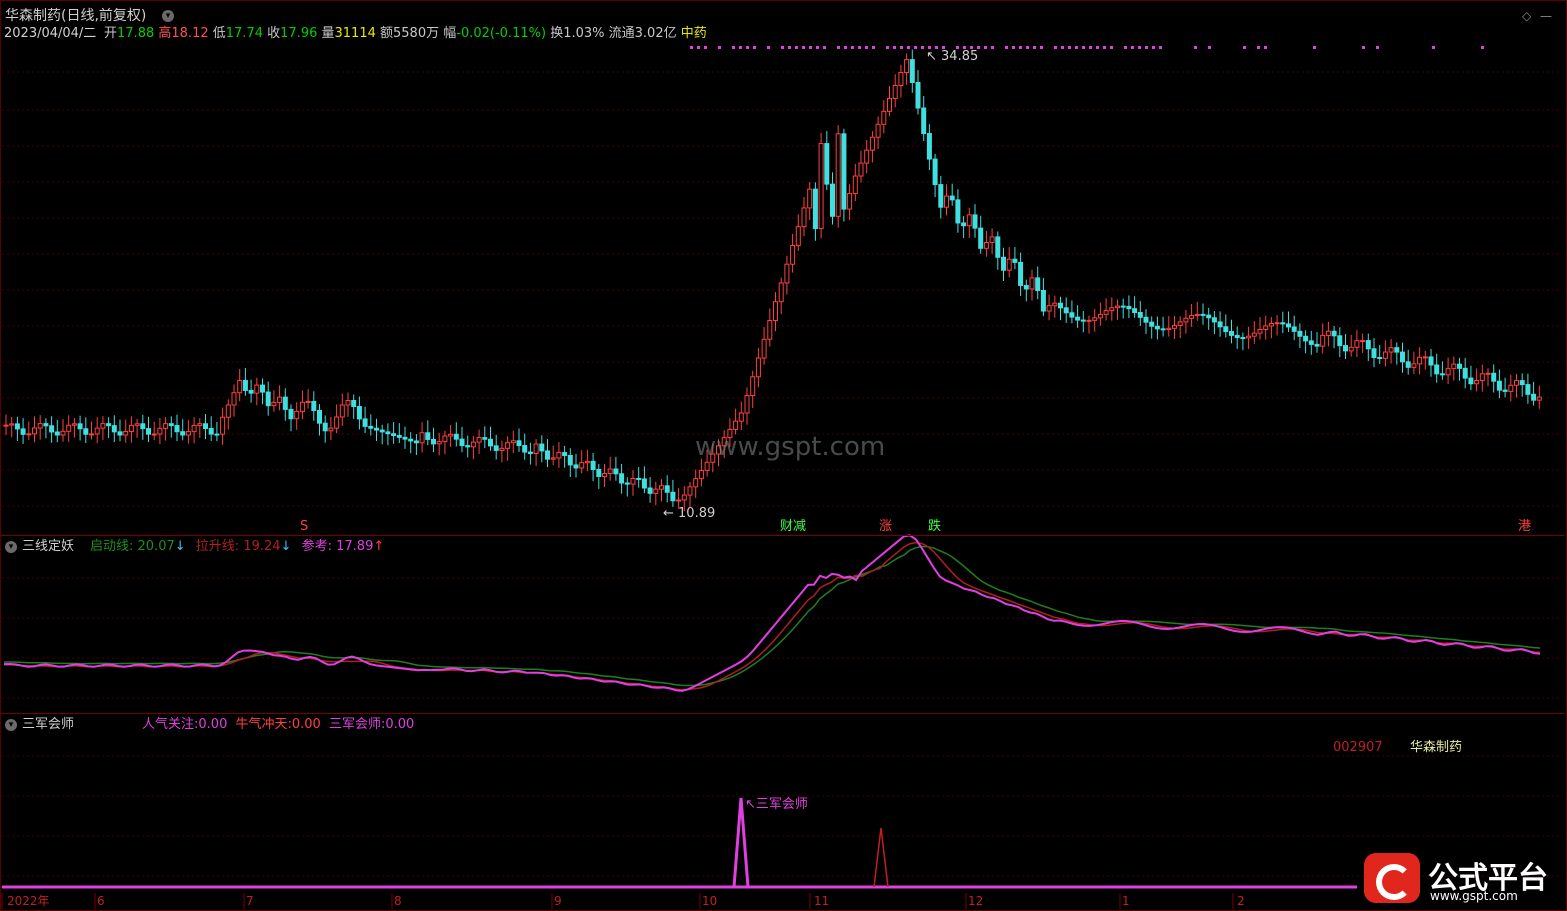 This screenshot has width=1567, height=911. I want to click on watermark: www.gspt.com, so click(790, 447).